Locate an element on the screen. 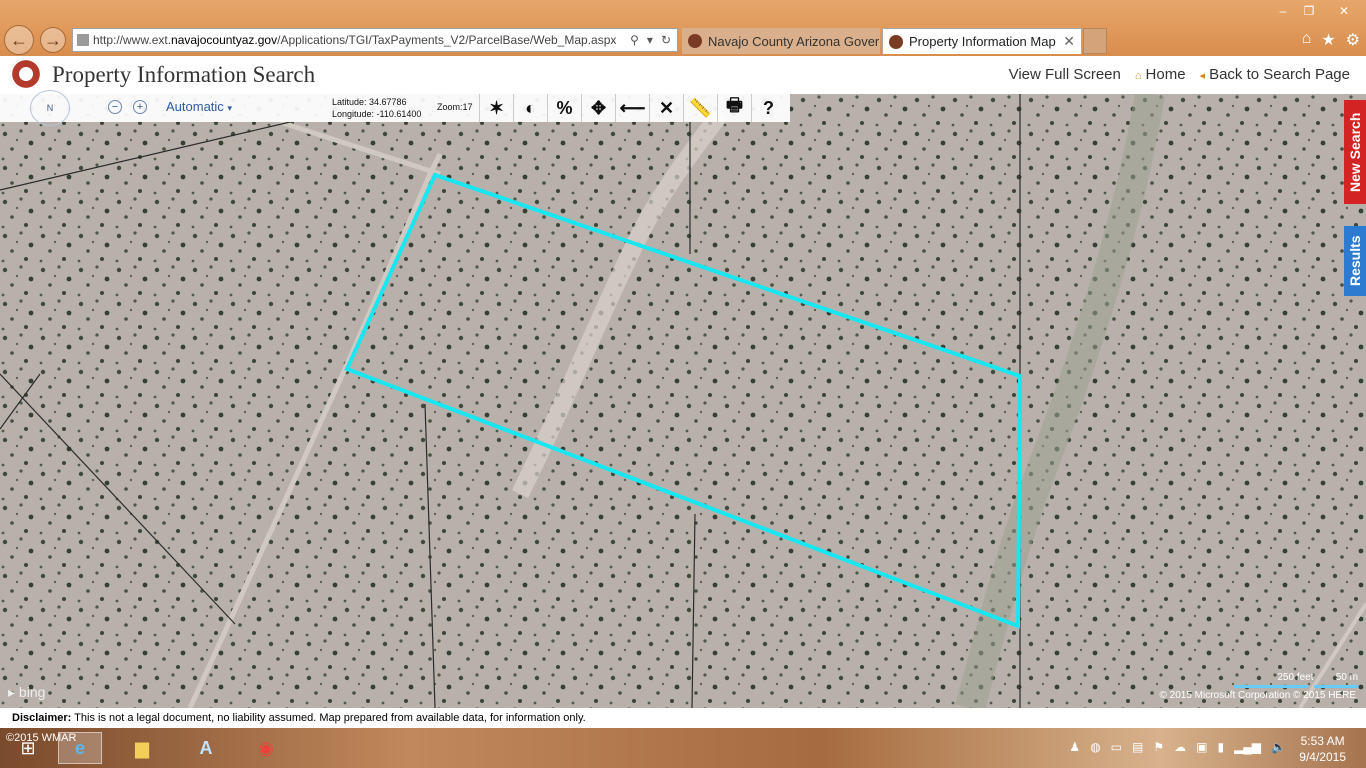 The height and width of the screenshot is (768, 1366). pan-icon: ✥ is located at coordinates (598, 108).